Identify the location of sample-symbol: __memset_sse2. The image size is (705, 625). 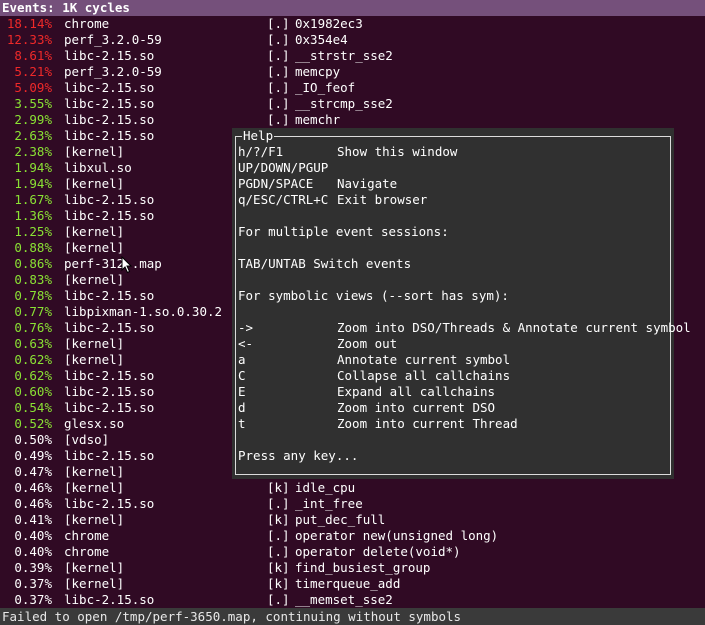
(344, 599).